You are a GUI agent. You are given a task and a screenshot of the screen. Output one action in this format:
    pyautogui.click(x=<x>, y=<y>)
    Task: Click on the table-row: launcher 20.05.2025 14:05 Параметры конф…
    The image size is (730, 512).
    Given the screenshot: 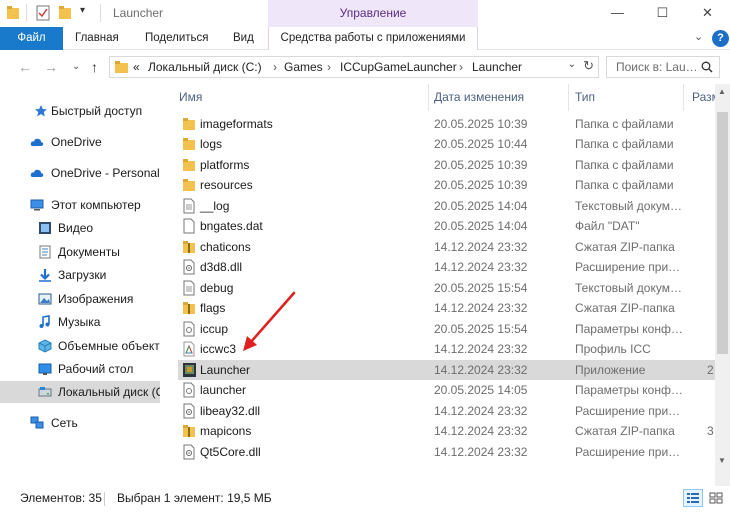 What is the action you would take?
    pyautogui.click(x=446, y=390)
    